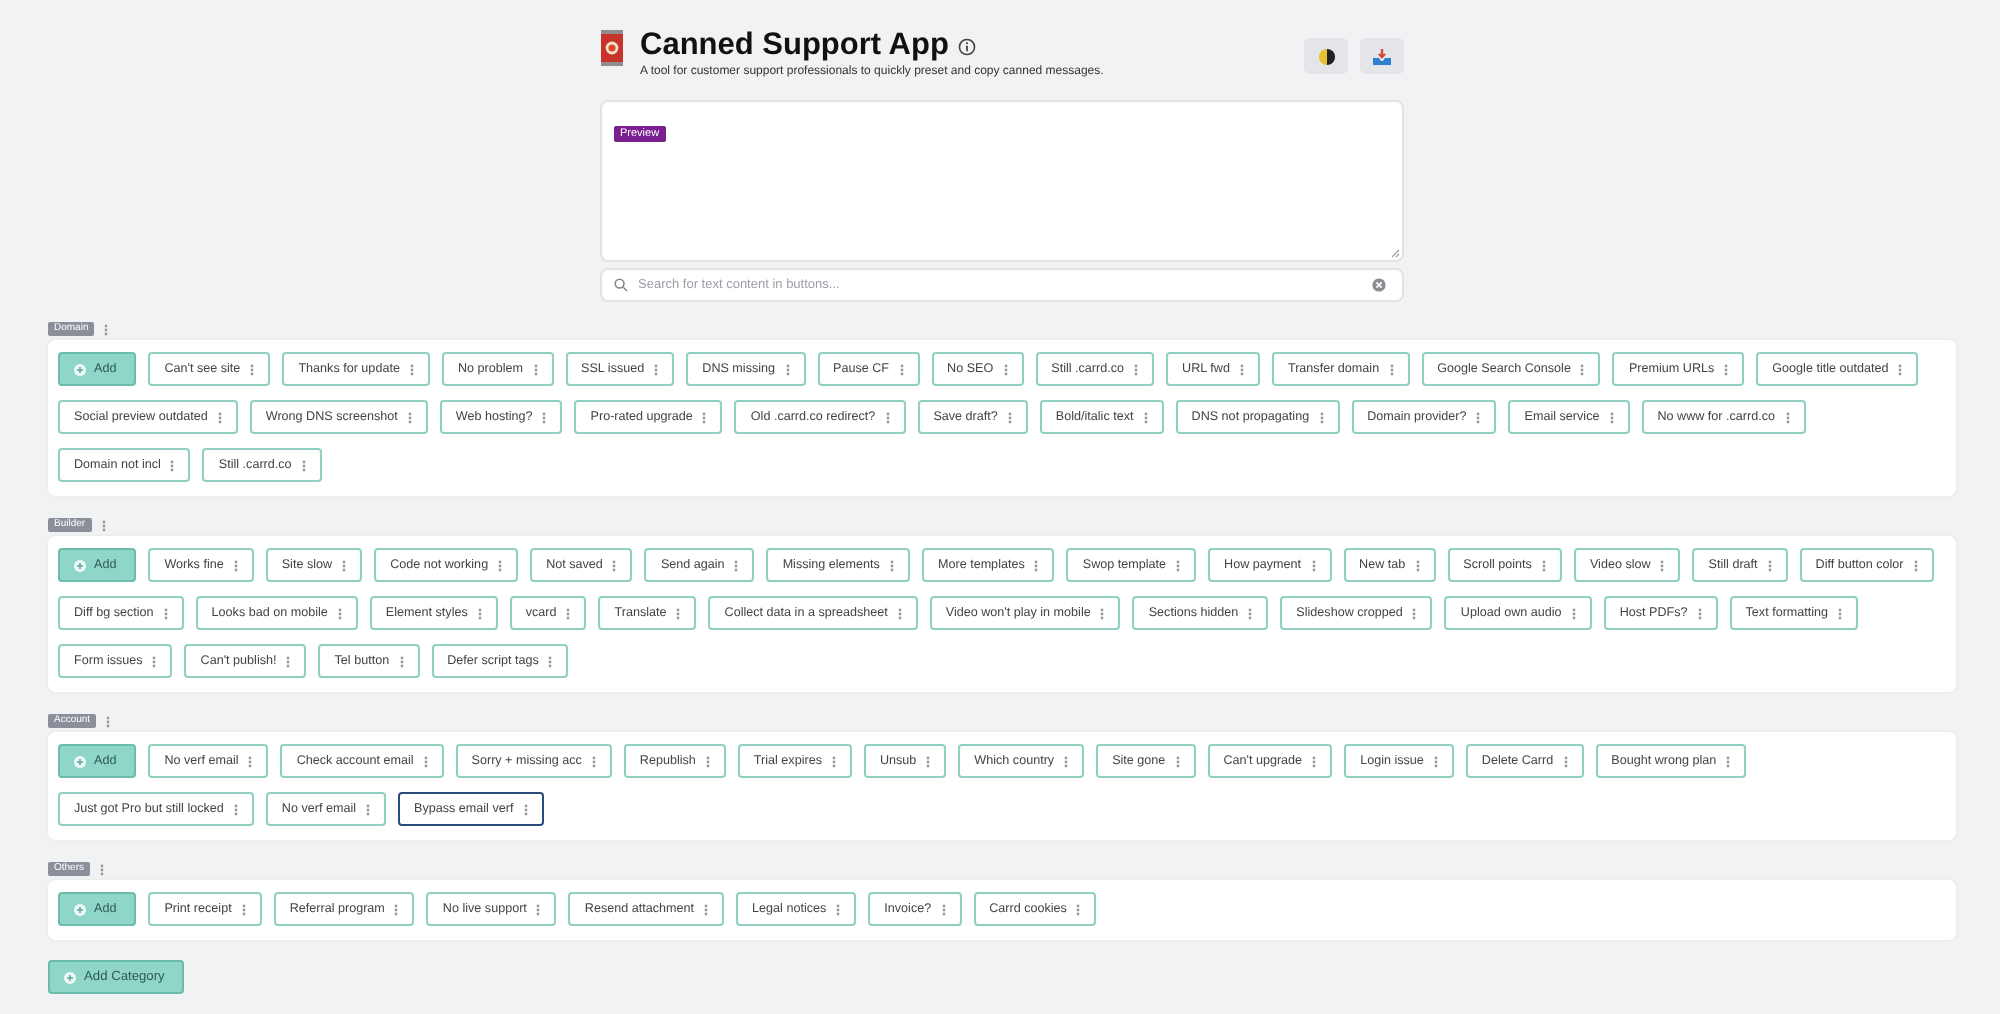 The width and height of the screenshot is (2000, 1014). I want to click on inbox-arrow-icon, so click(1382, 56).